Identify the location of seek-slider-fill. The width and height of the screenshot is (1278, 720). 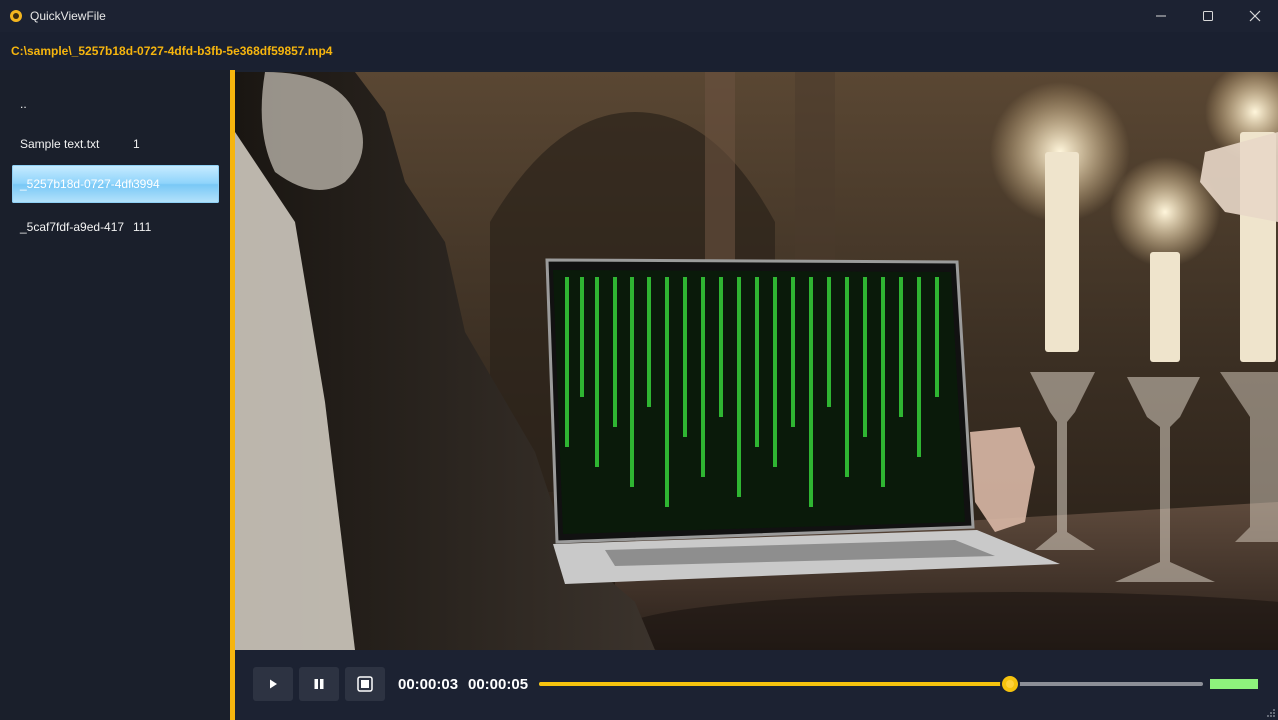
(775, 684).